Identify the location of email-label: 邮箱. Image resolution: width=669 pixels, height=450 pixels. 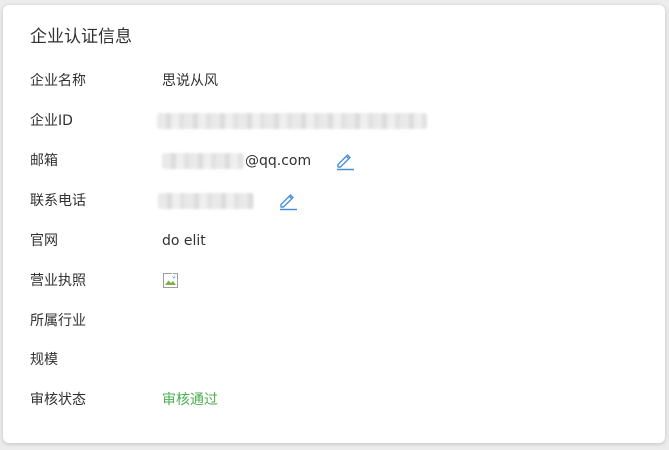
(44, 161).